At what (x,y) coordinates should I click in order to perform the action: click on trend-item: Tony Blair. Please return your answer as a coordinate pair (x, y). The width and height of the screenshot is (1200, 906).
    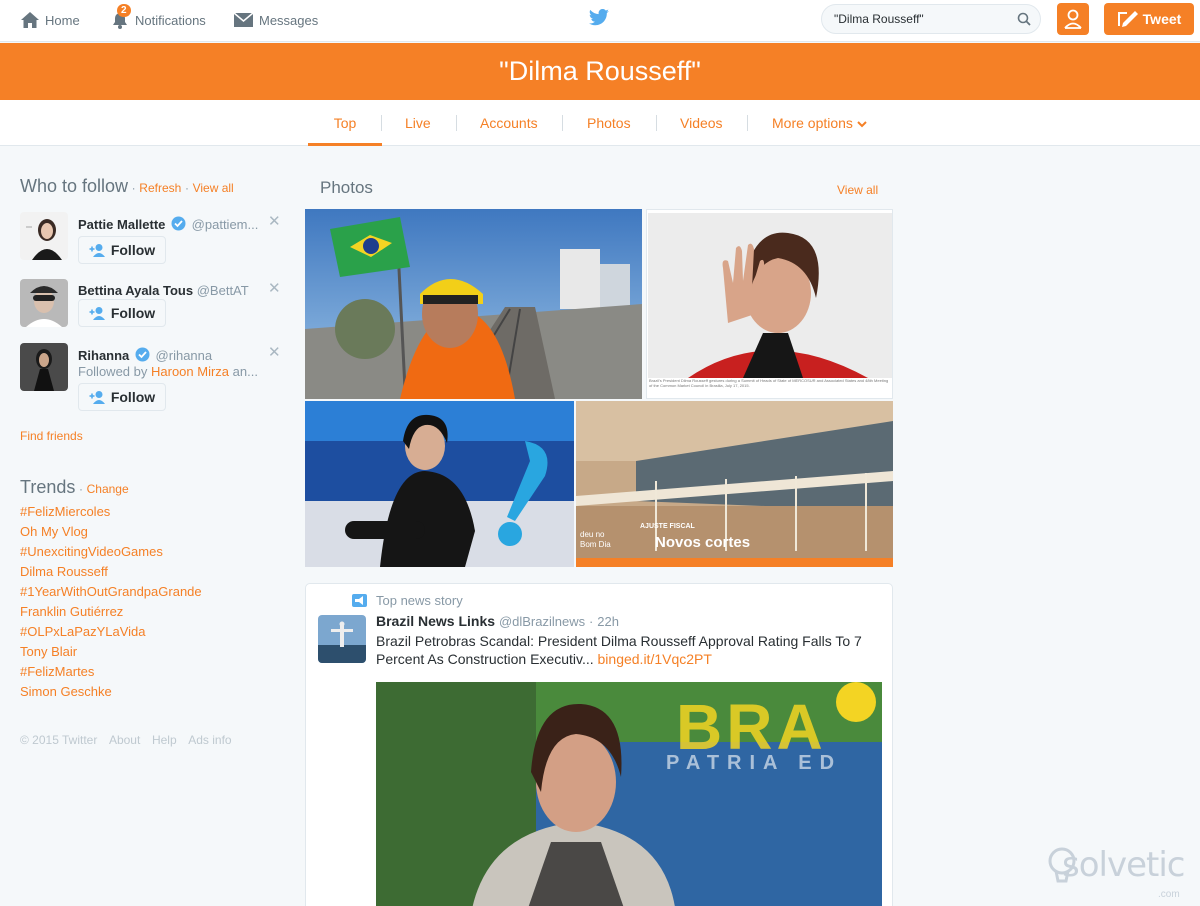
    Looking at the image, I should click on (48, 651).